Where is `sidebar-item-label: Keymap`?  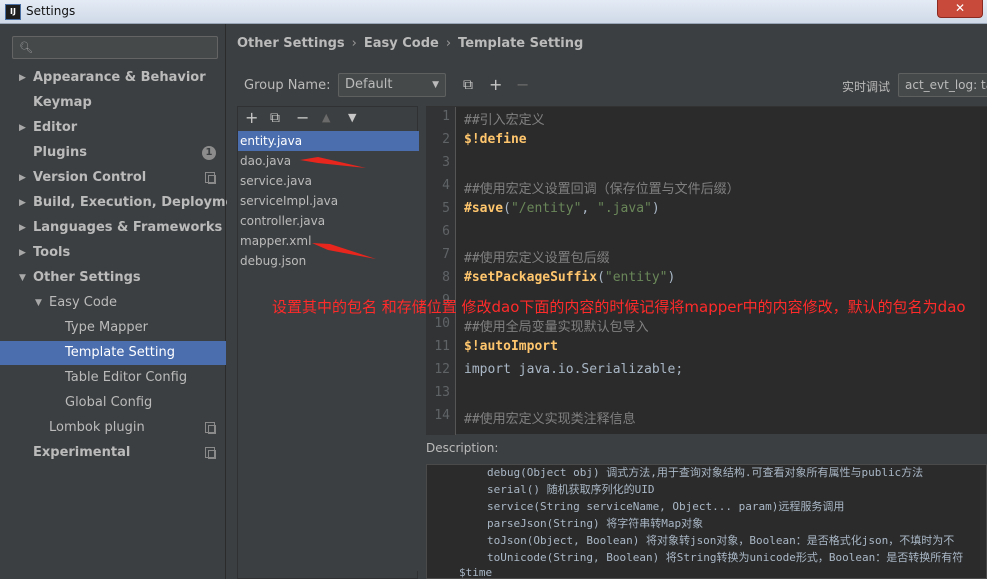
sidebar-item-label: Keymap is located at coordinates (62, 102).